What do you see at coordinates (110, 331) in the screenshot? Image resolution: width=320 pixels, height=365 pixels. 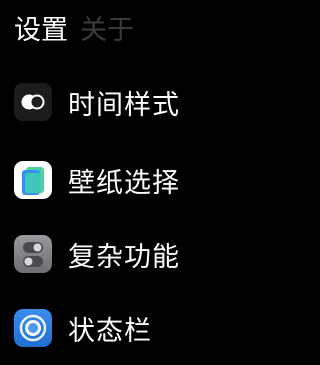 I see `menu-item-label: 状态栏` at bounding box center [110, 331].